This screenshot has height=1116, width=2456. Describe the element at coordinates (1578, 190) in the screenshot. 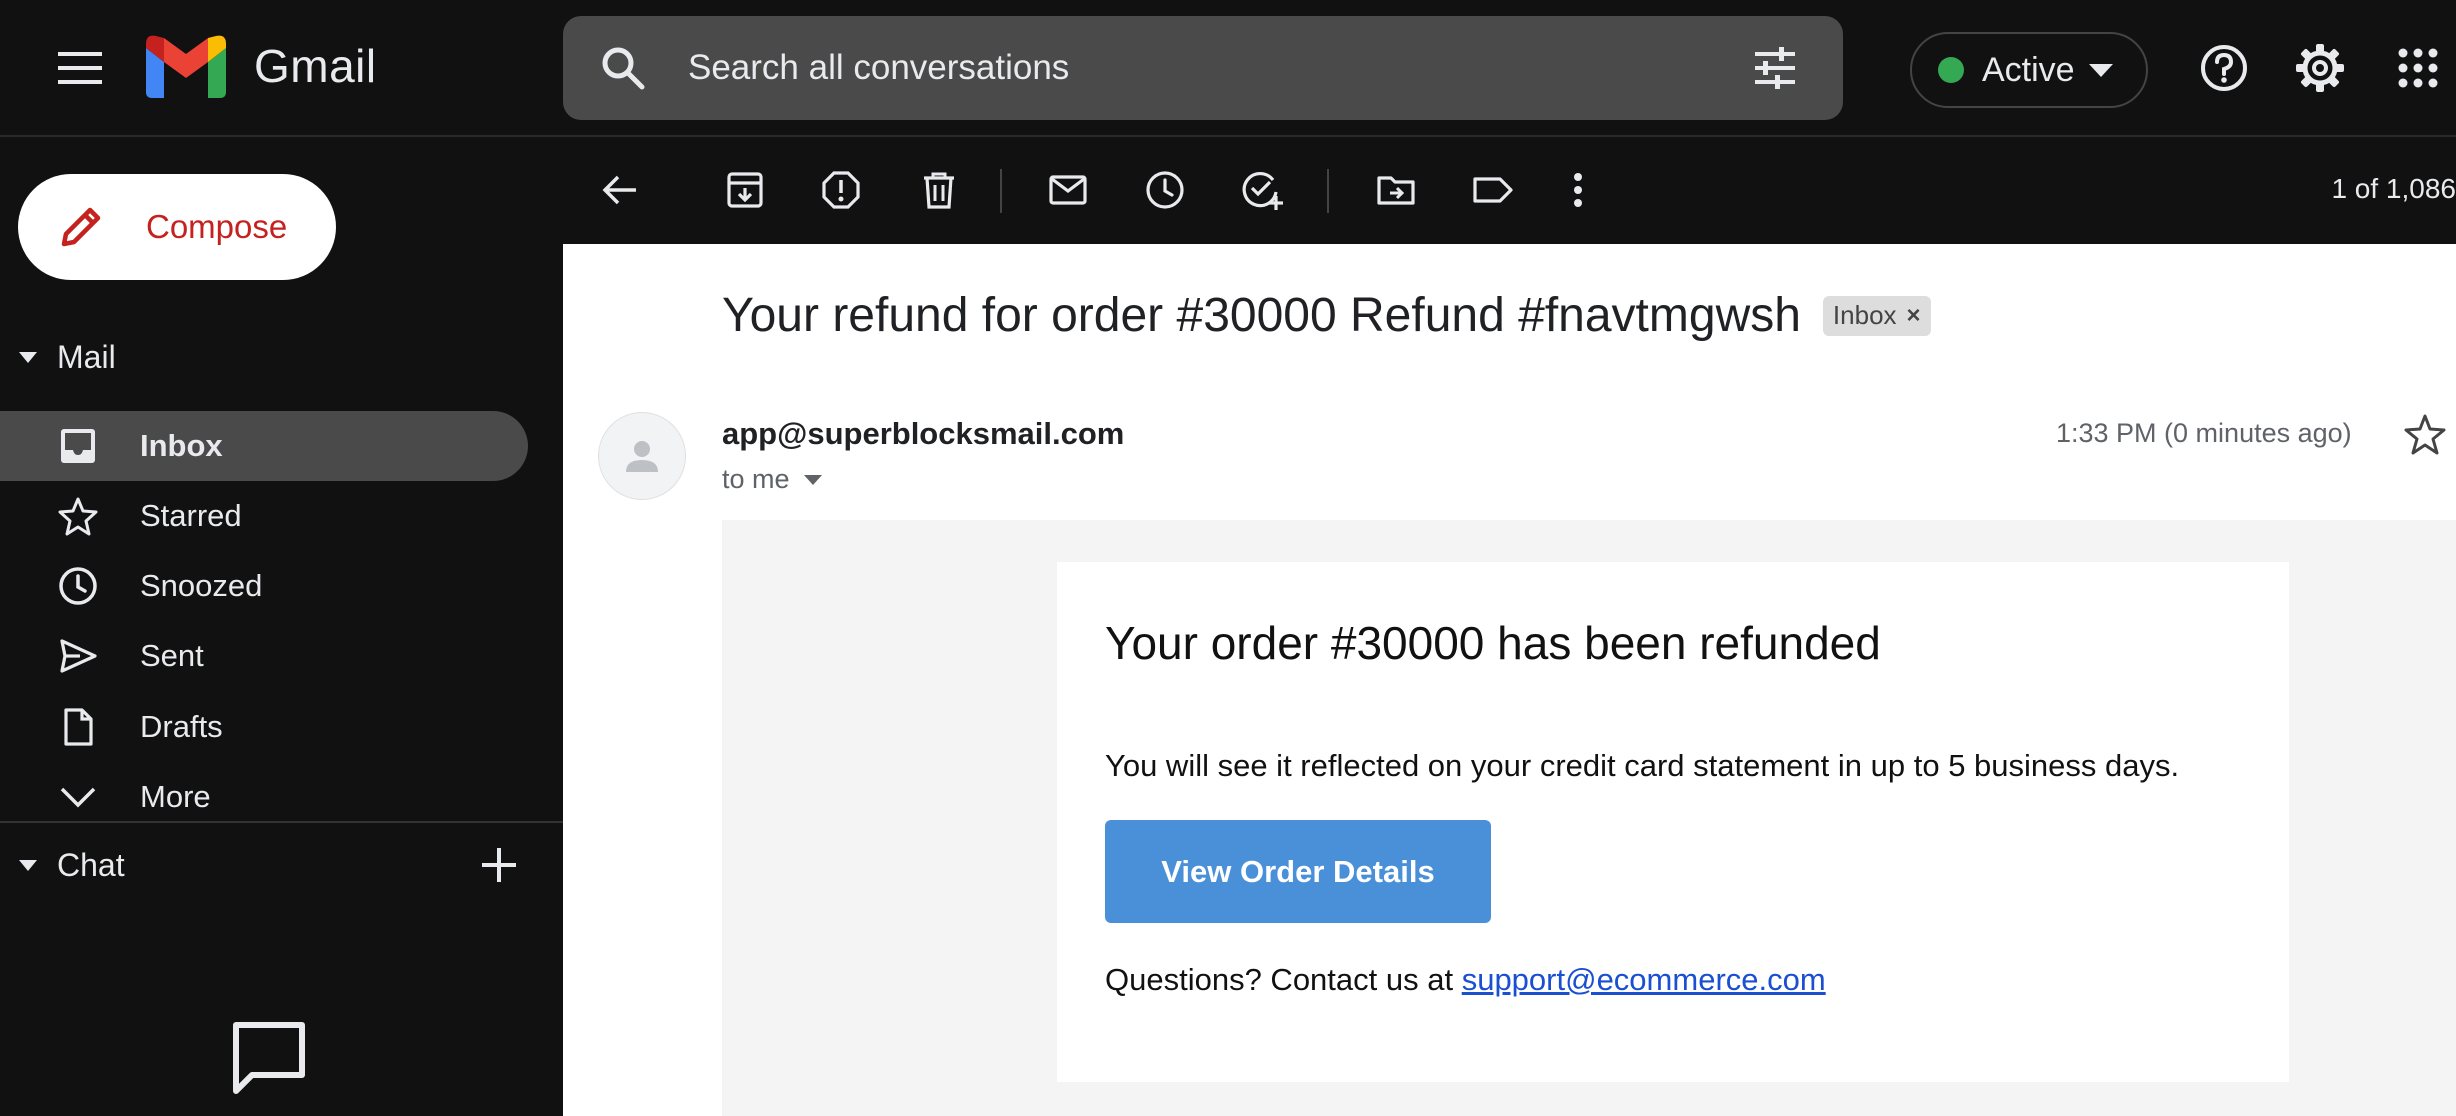

I see `more-vert-icon` at that location.